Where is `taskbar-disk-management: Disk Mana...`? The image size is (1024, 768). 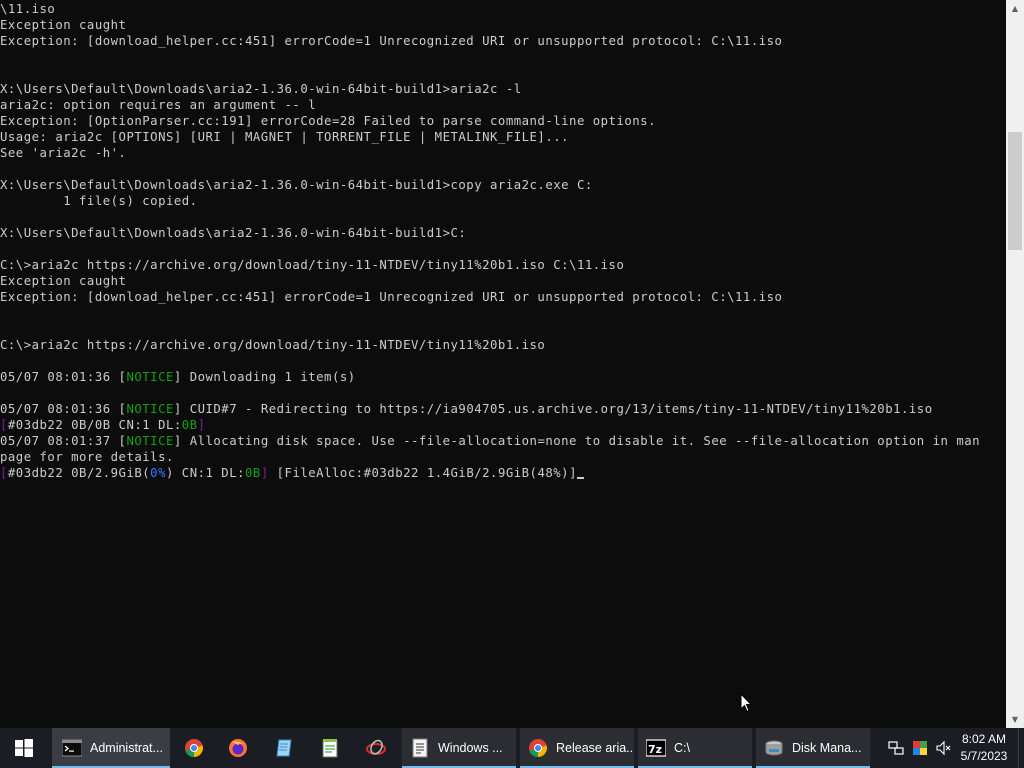
taskbar-disk-management: Disk Mana... is located at coordinates (813, 748).